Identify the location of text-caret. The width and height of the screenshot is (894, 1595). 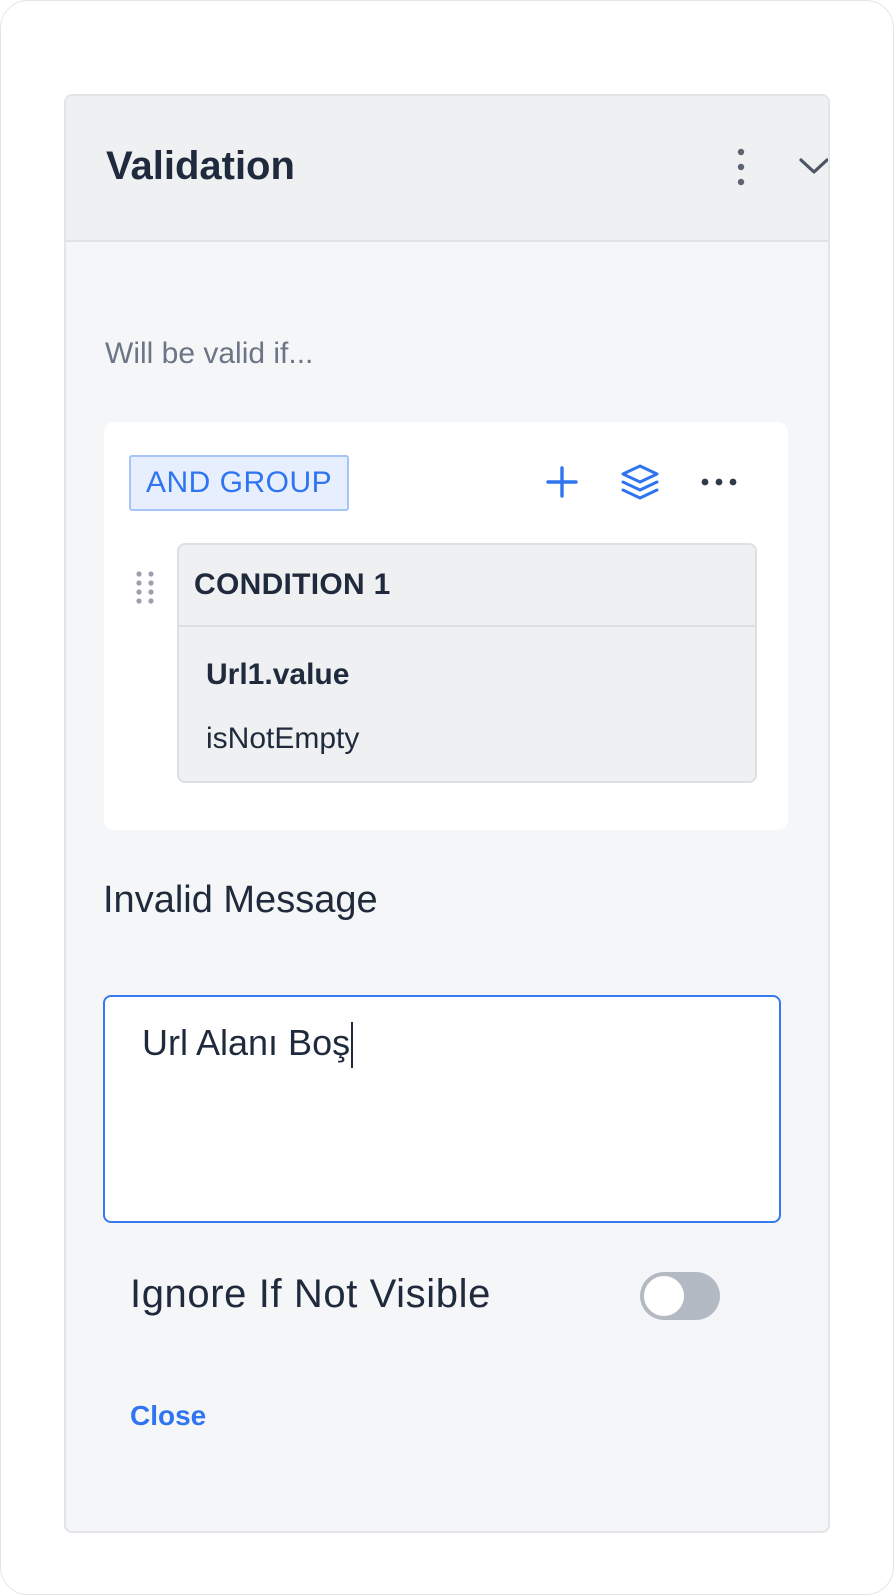
(352, 1045).